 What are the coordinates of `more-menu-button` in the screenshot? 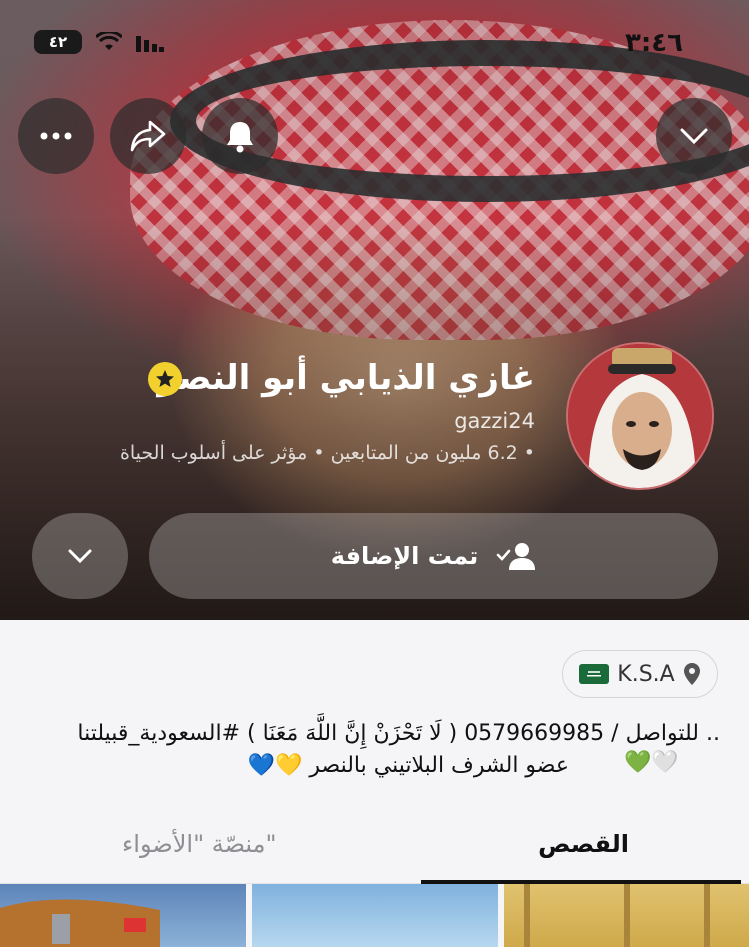 It's located at (56, 136).